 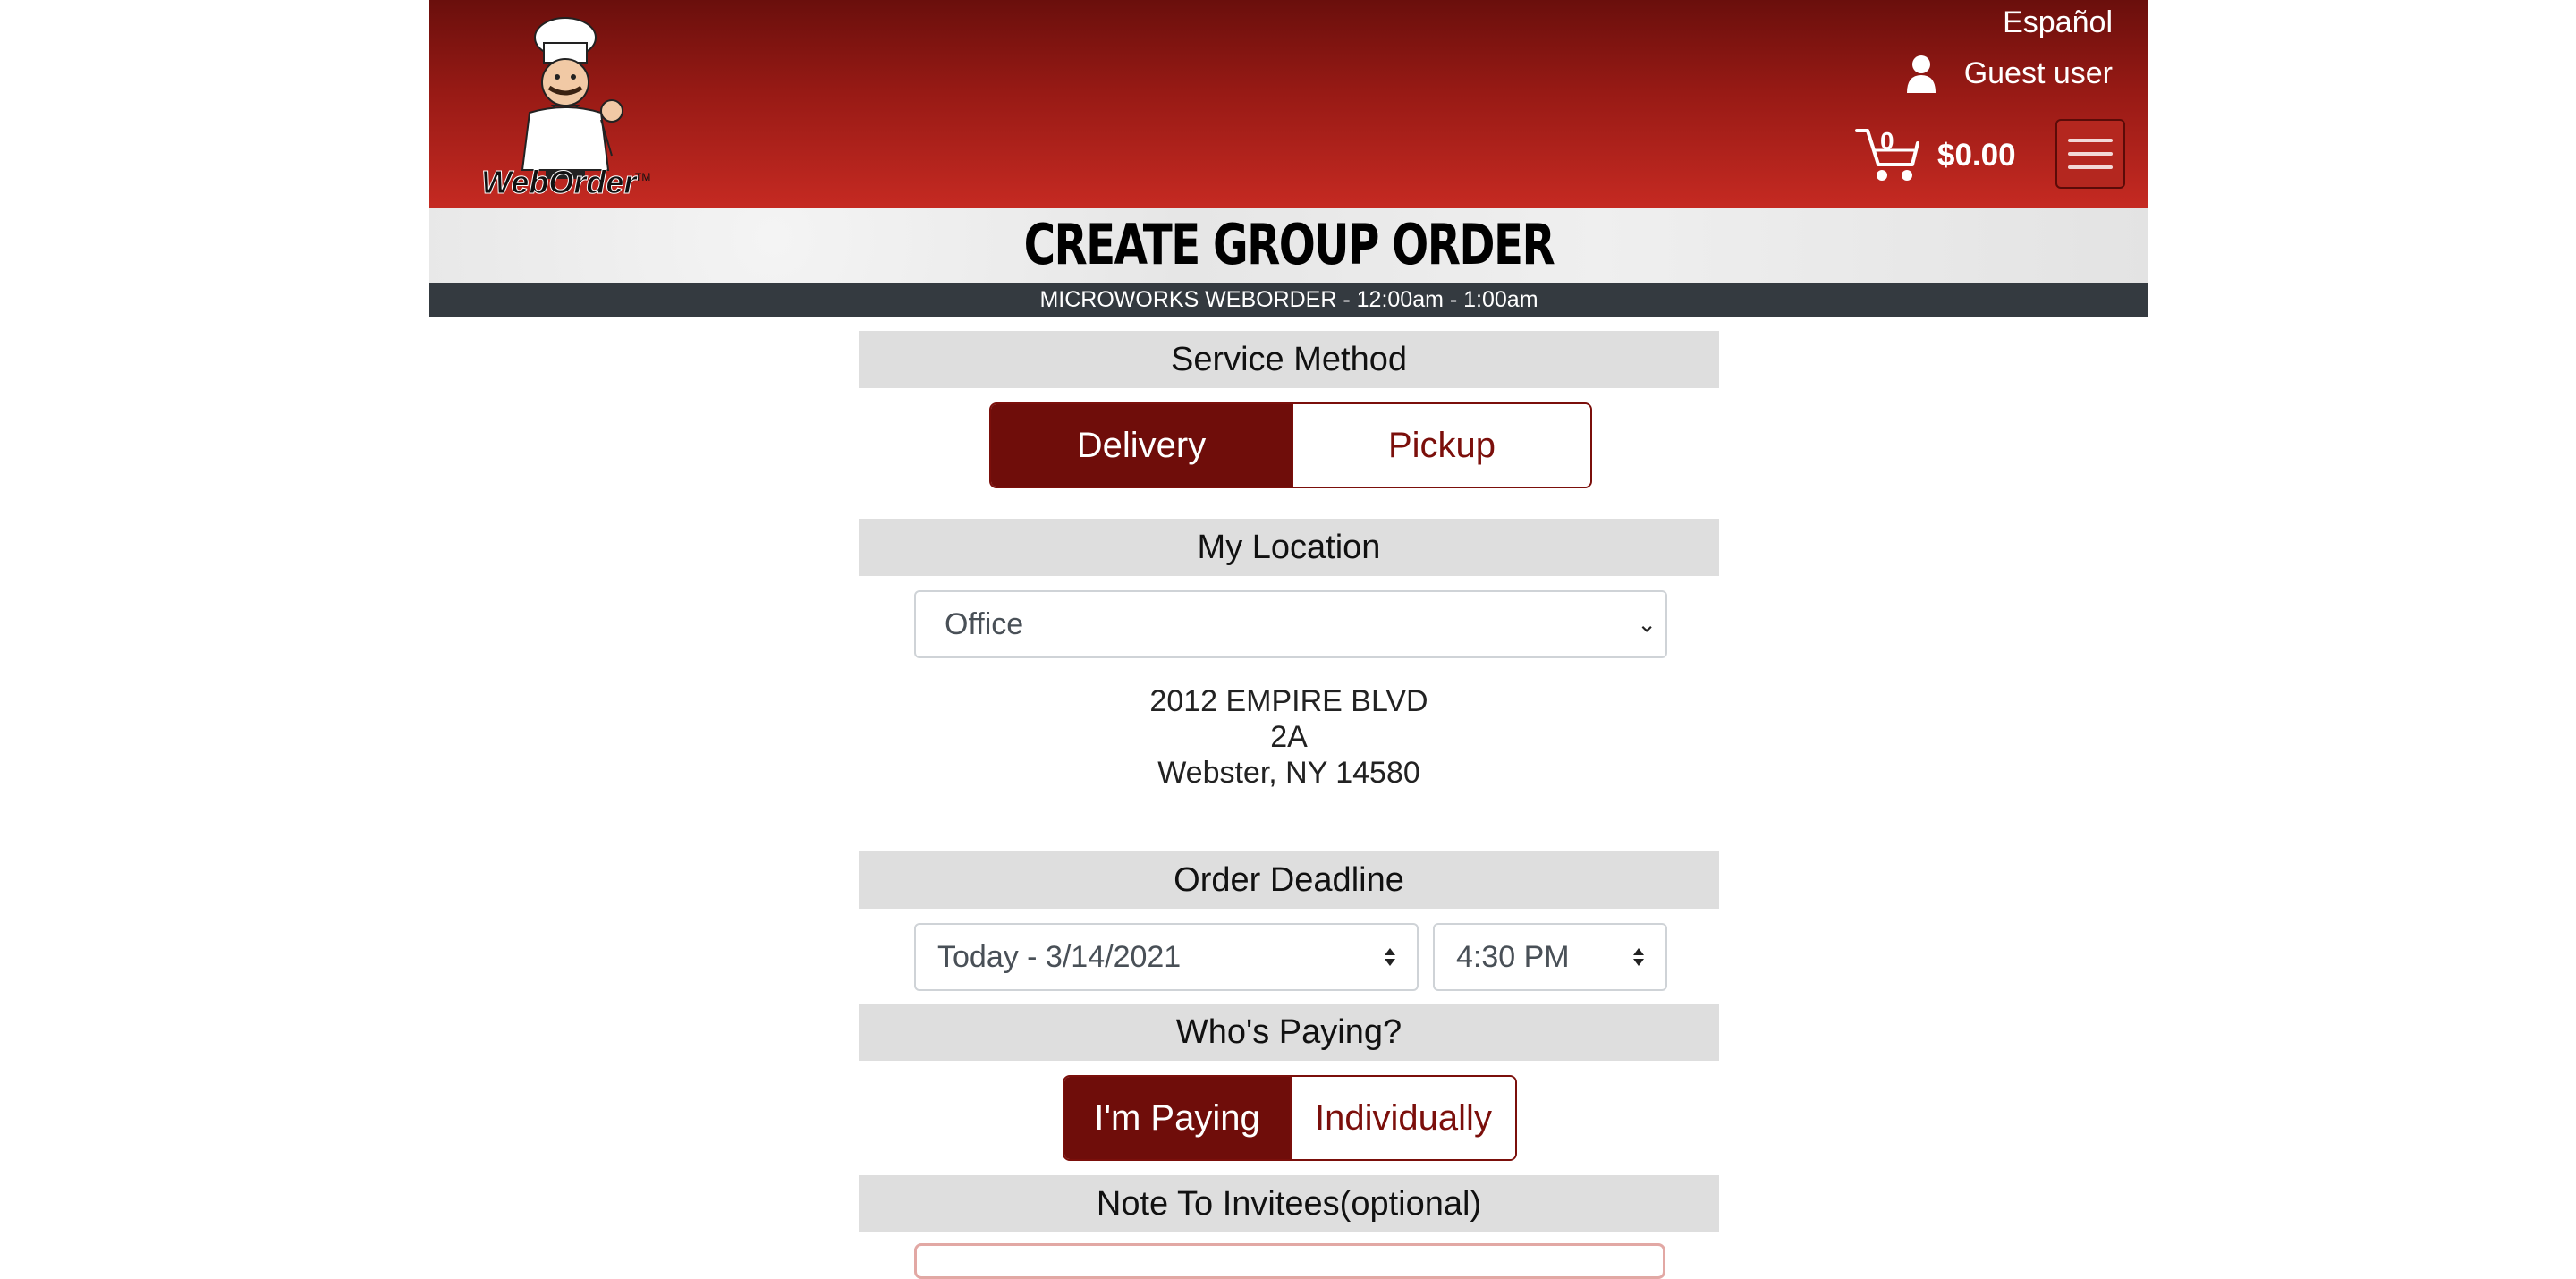 I want to click on user-icon, so click(x=1921, y=74).